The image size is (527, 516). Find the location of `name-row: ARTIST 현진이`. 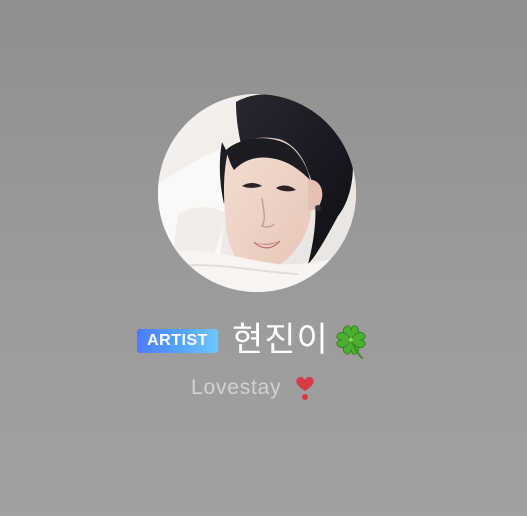

name-row: ARTIST 현진이 is located at coordinates (263, 341).